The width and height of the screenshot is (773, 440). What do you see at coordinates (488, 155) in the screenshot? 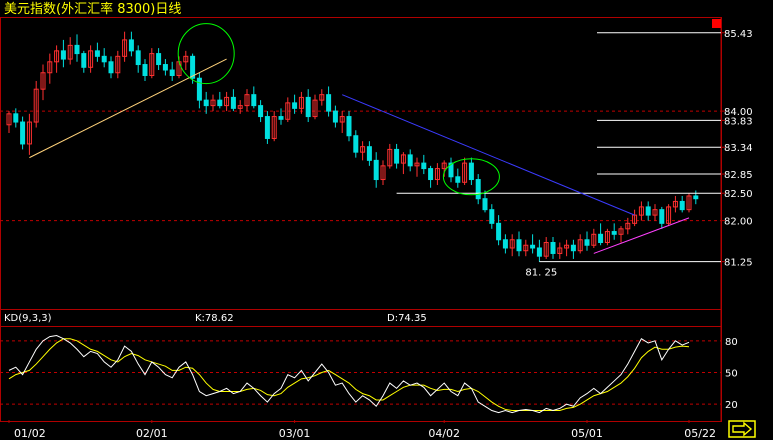
I see `downtrend-line` at bounding box center [488, 155].